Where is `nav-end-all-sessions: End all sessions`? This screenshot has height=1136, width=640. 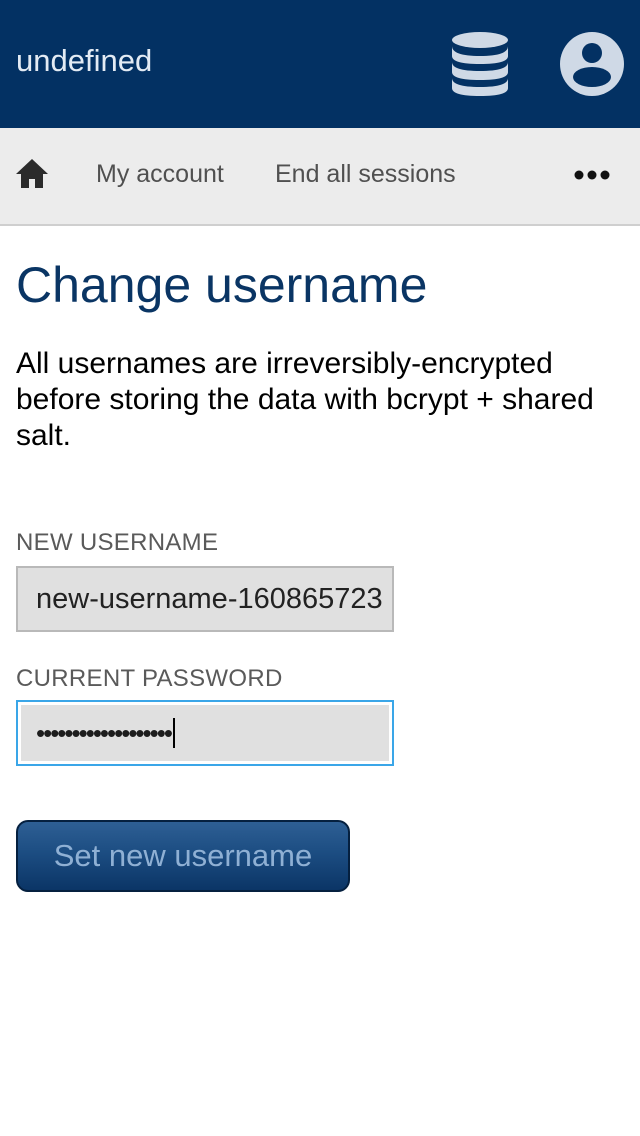 nav-end-all-sessions: End all sessions is located at coordinates (365, 174).